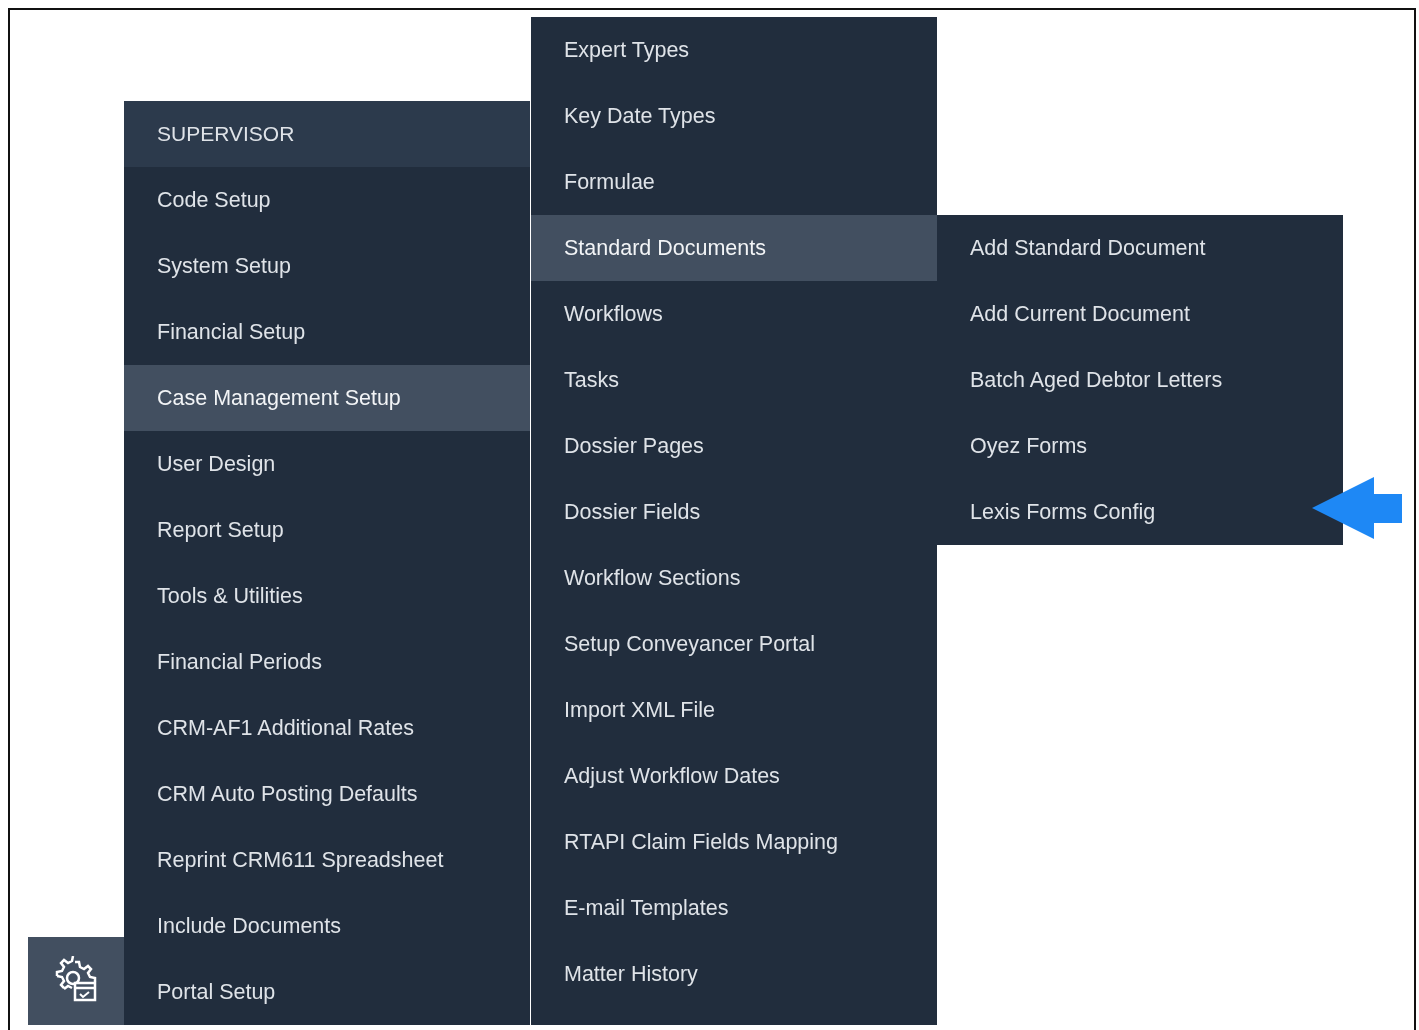 Image resolution: width=1419 pixels, height=1030 pixels. I want to click on menu-item: Case Management Setup, so click(327, 398).